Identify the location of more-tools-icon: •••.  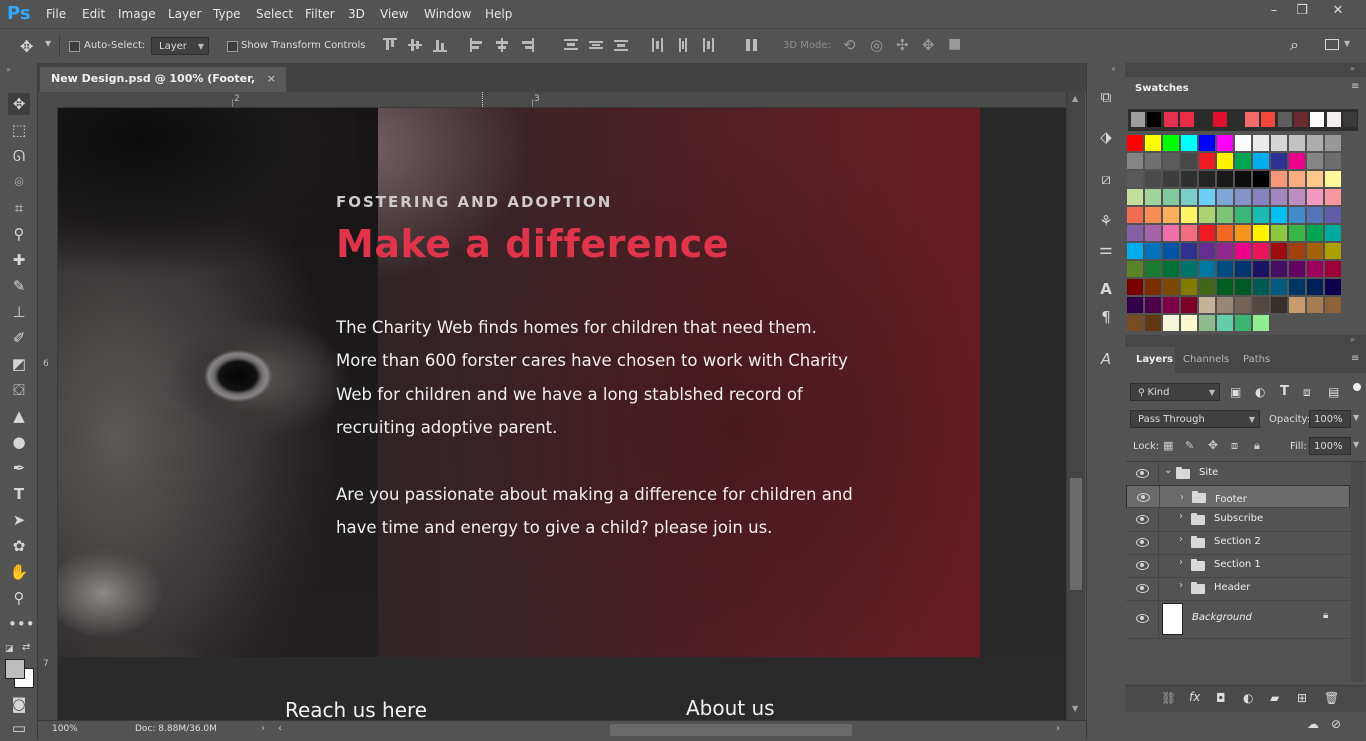
(21, 624).